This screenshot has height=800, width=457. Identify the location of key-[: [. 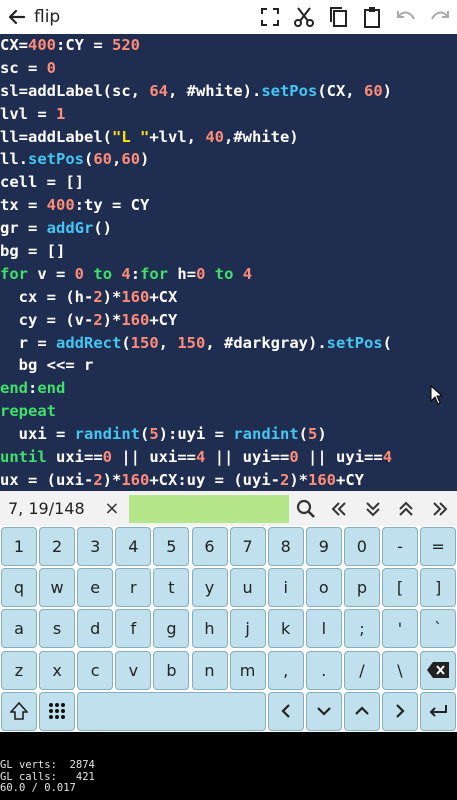
(400, 588).